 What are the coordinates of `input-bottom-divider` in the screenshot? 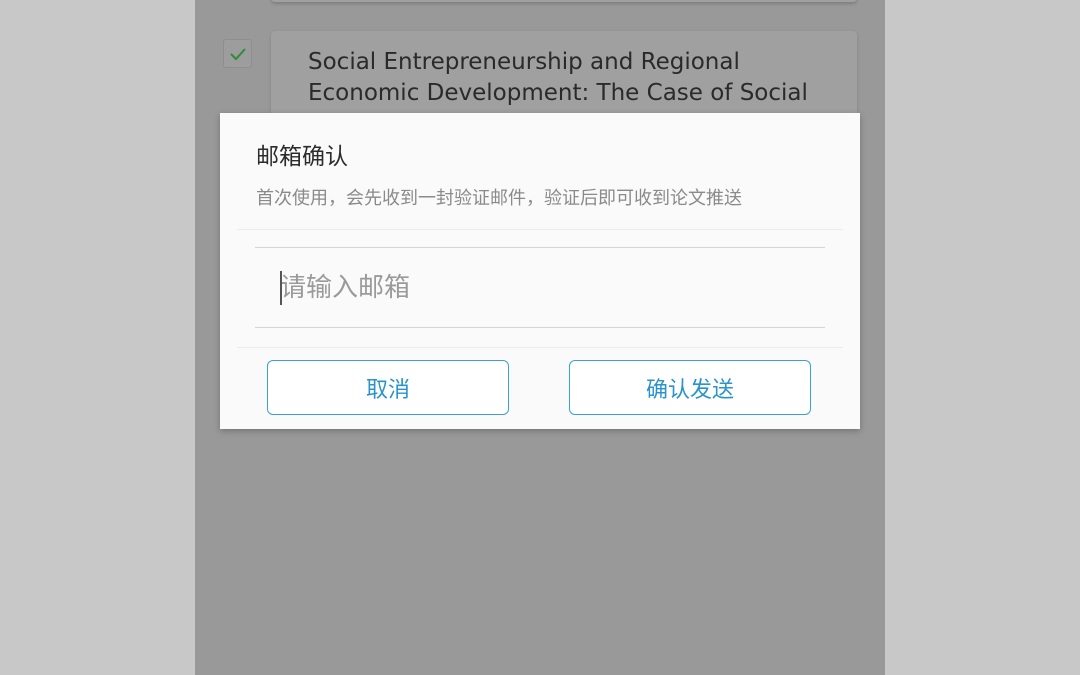 It's located at (540, 327).